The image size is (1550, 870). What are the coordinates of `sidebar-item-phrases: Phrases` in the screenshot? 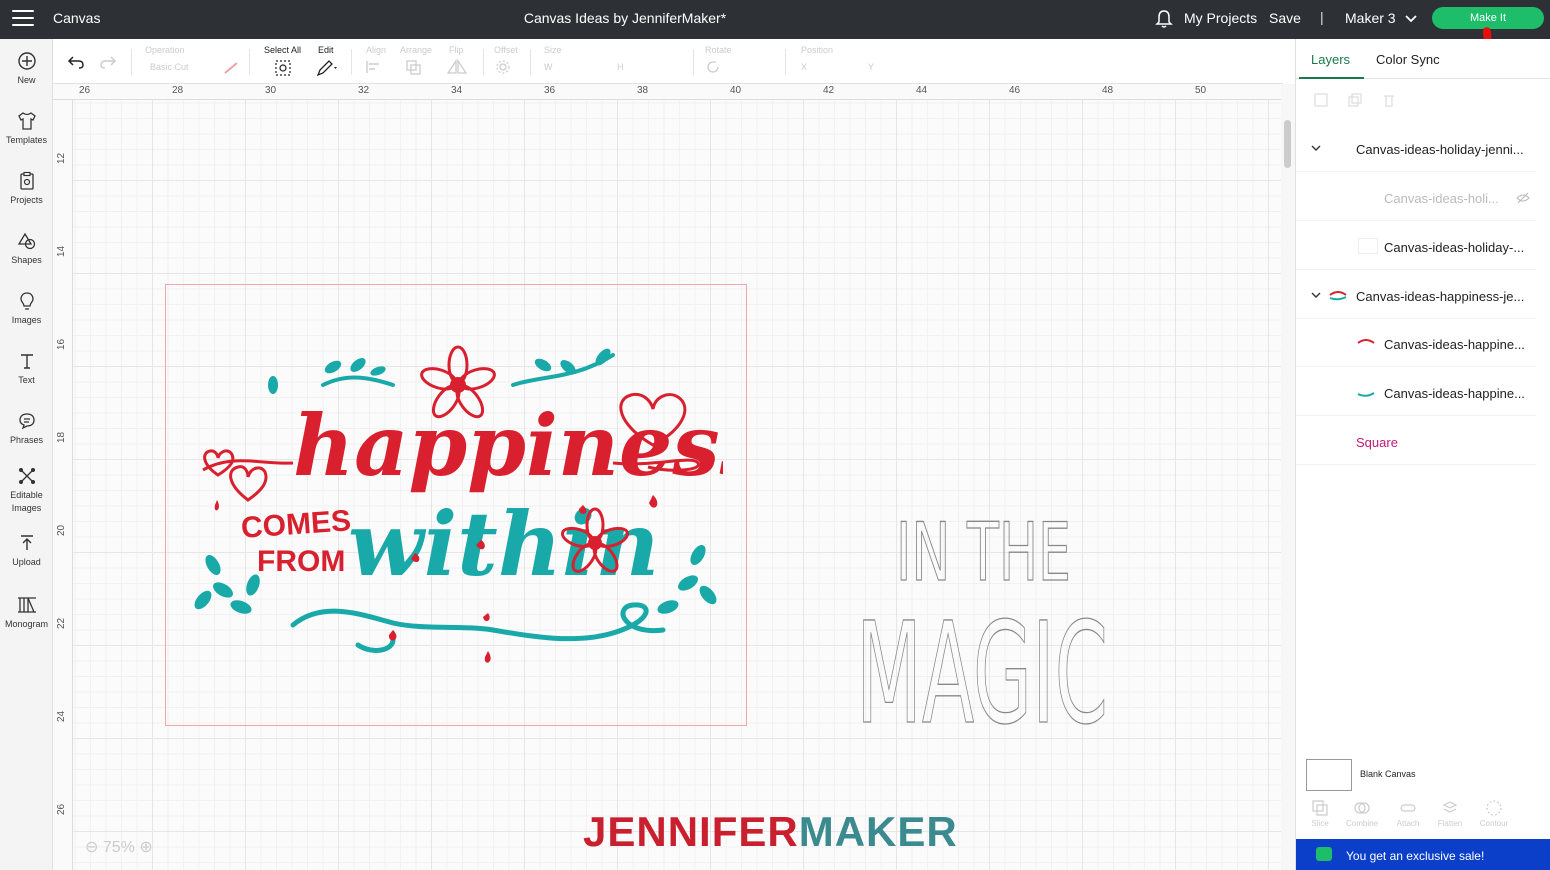 It's located at (26, 429).